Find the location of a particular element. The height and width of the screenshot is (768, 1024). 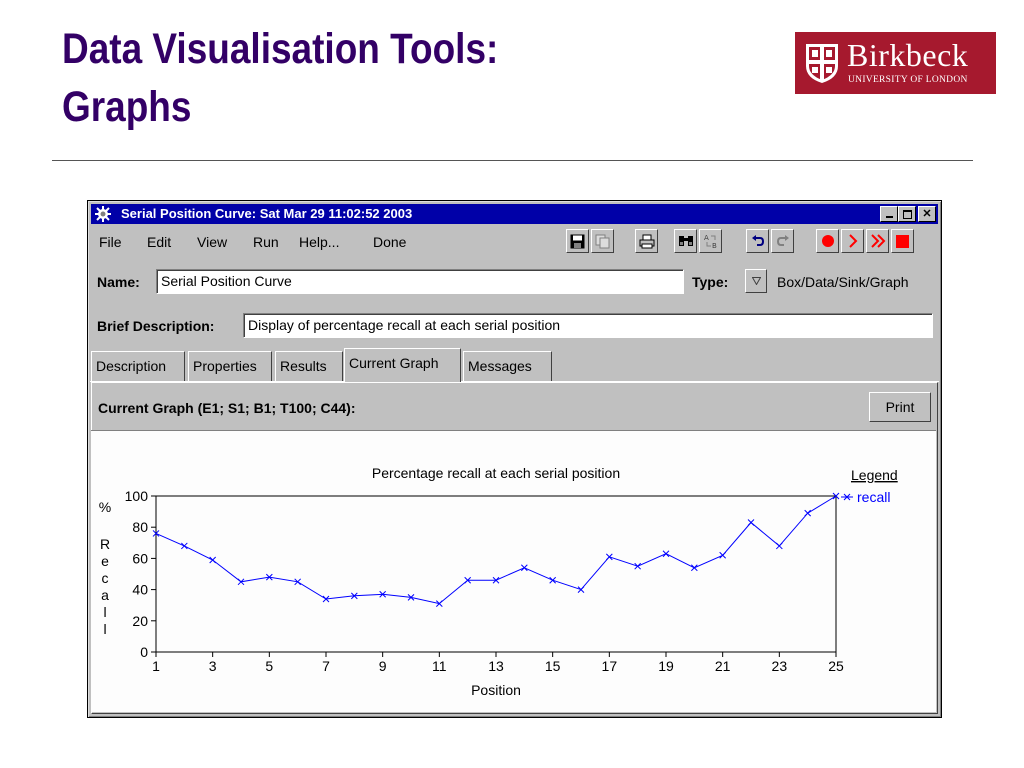

y-axis-unit: % is located at coordinates (105, 507).